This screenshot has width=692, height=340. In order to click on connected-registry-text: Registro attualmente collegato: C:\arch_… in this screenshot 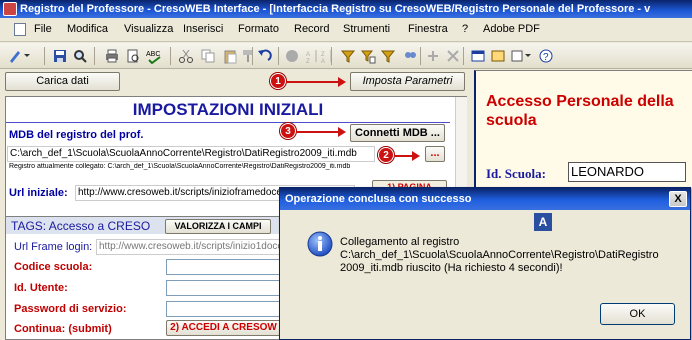, I will do `click(180, 166)`.